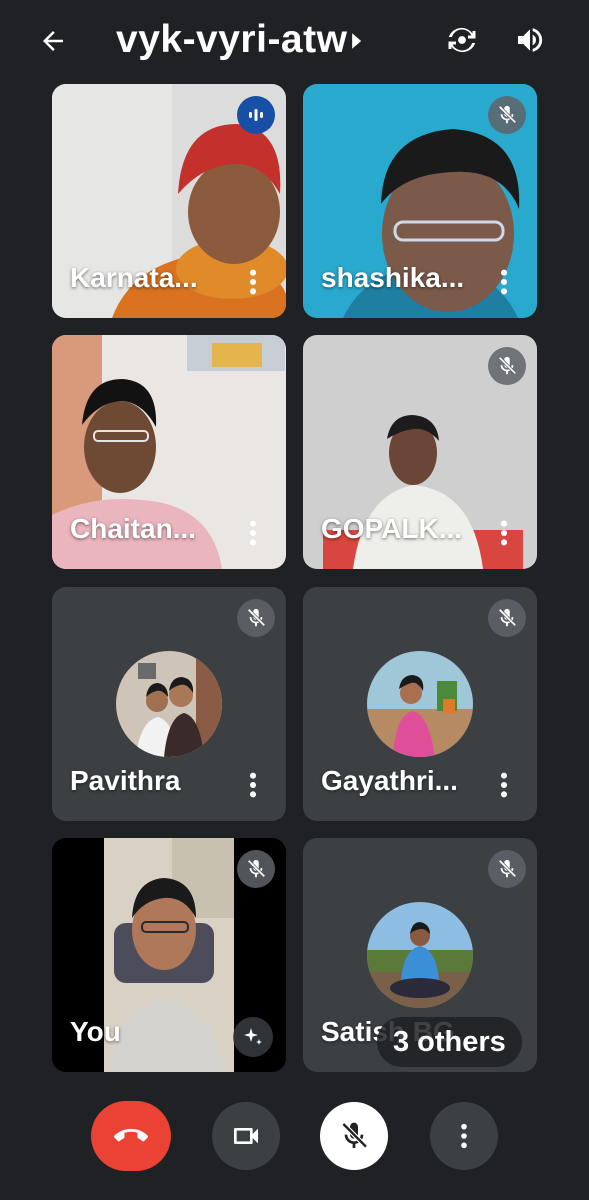 The image size is (589, 1200). I want to click on effects-button, so click(253, 1037).